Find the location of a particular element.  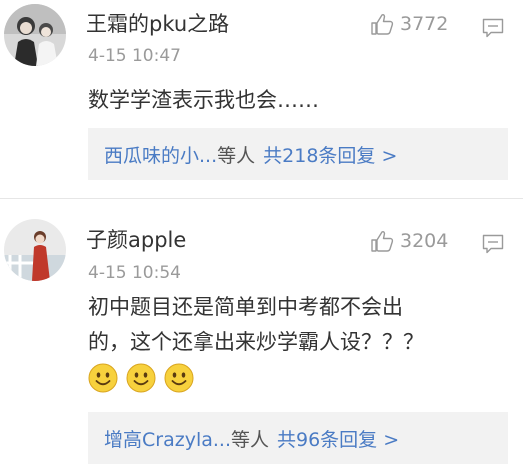

timestamp: 4-15 10:47 is located at coordinates (134, 56).